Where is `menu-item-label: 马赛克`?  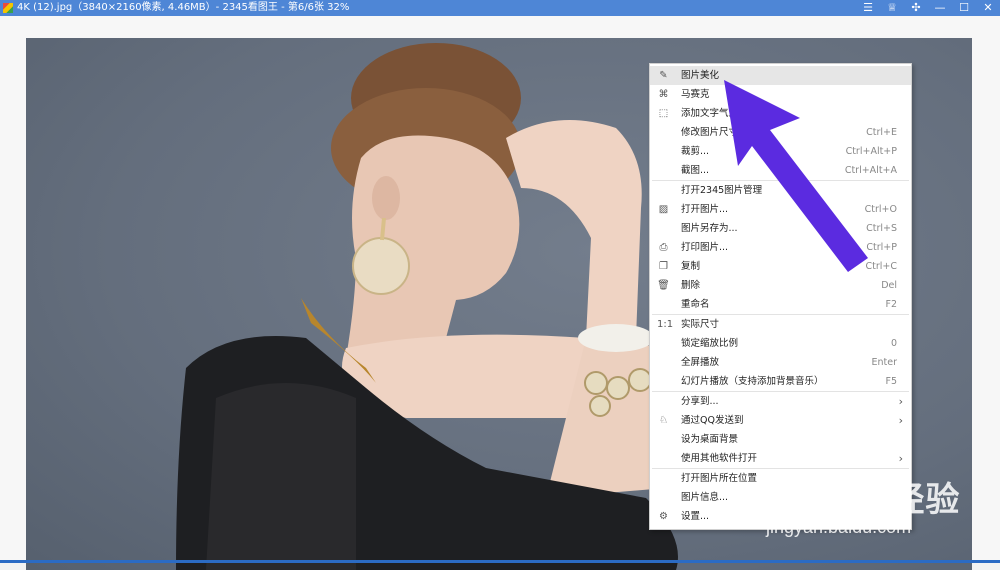
menu-item-label: 马赛克 is located at coordinates (695, 94).